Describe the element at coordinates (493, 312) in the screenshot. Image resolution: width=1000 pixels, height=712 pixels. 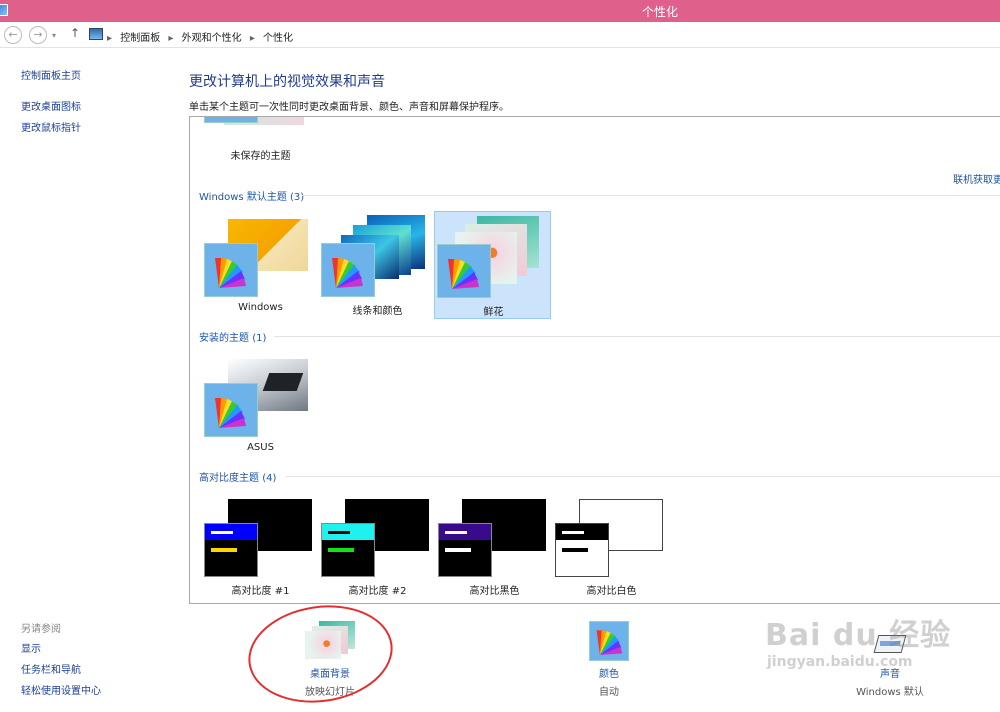
I see `theme-label: 鲜花` at that location.